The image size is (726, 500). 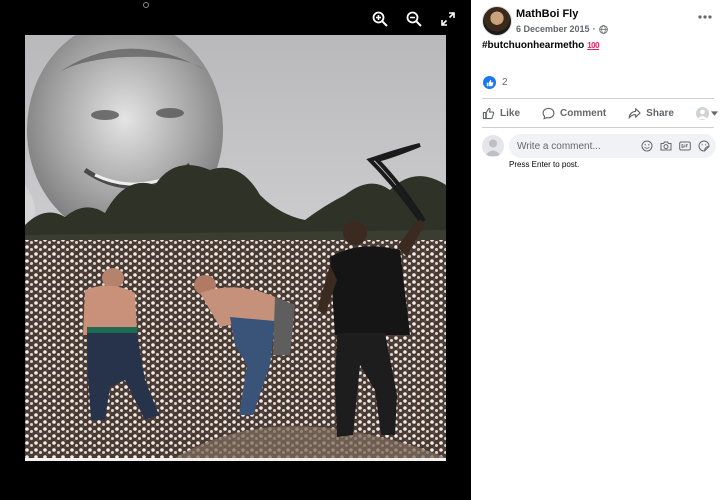 I want to click on like-button: Like, so click(x=501, y=113).